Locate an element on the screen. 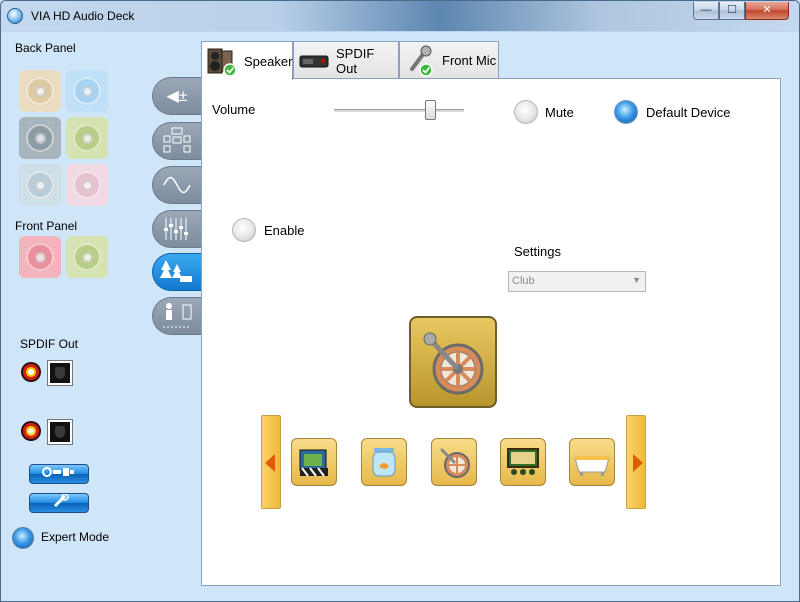  preset-theater is located at coordinates (523, 462).